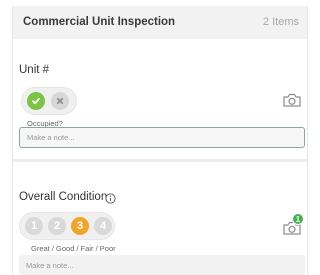 The width and height of the screenshot is (320, 275). Describe the element at coordinates (34, 226) in the screenshot. I see `rating-1-button: 1` at that location.